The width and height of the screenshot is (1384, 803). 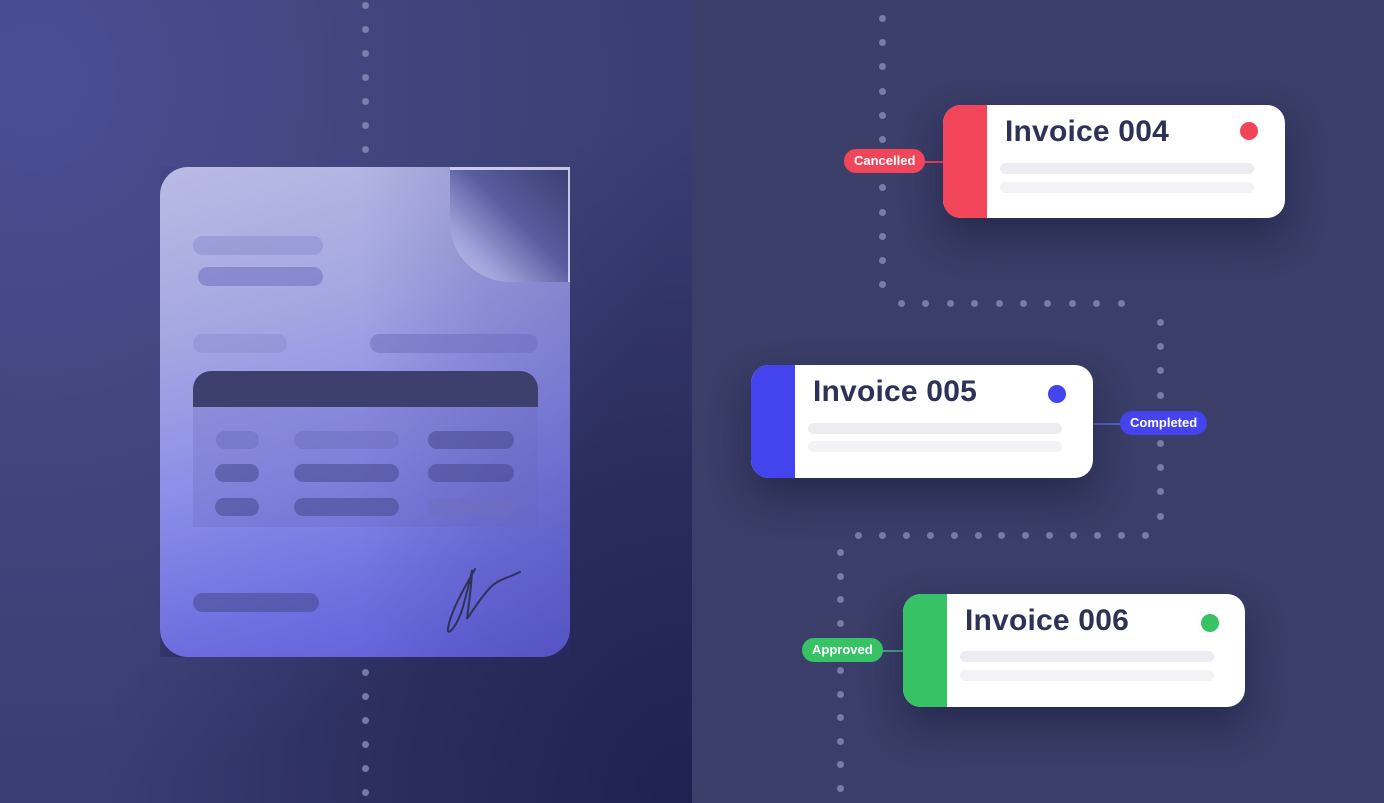 I want to click on status-badge-approved: Approved, so click(x=842, y=650).